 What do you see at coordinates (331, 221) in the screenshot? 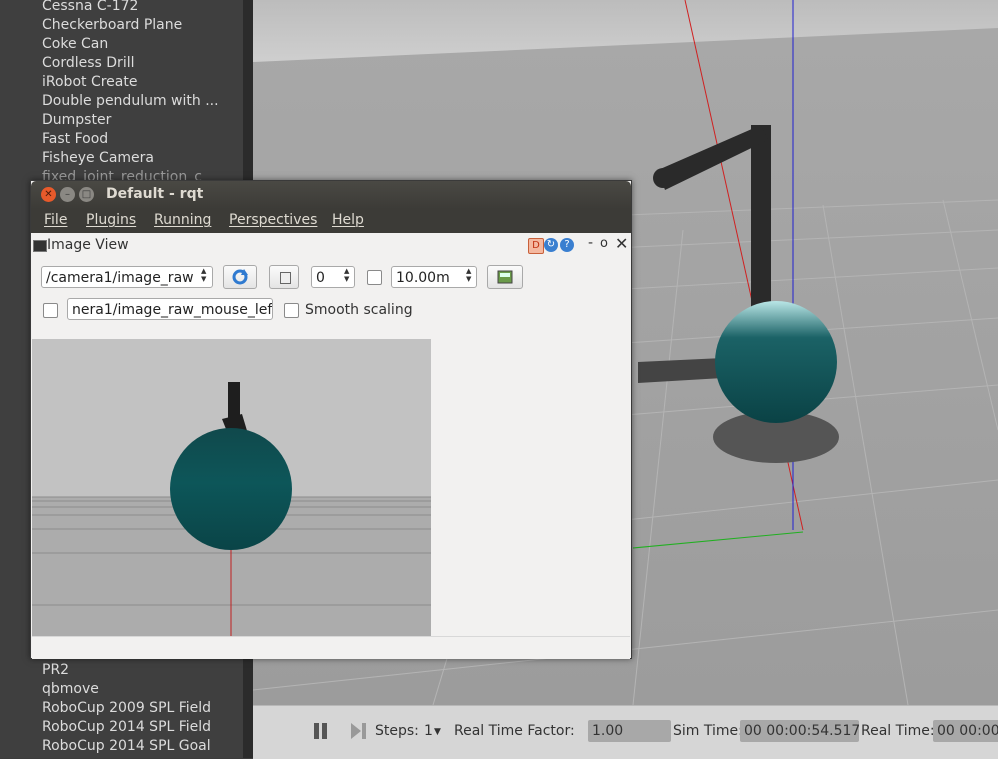
I see `menu-bar: File Plugins Running Perspectives Help` at bounding box center [331, 221].